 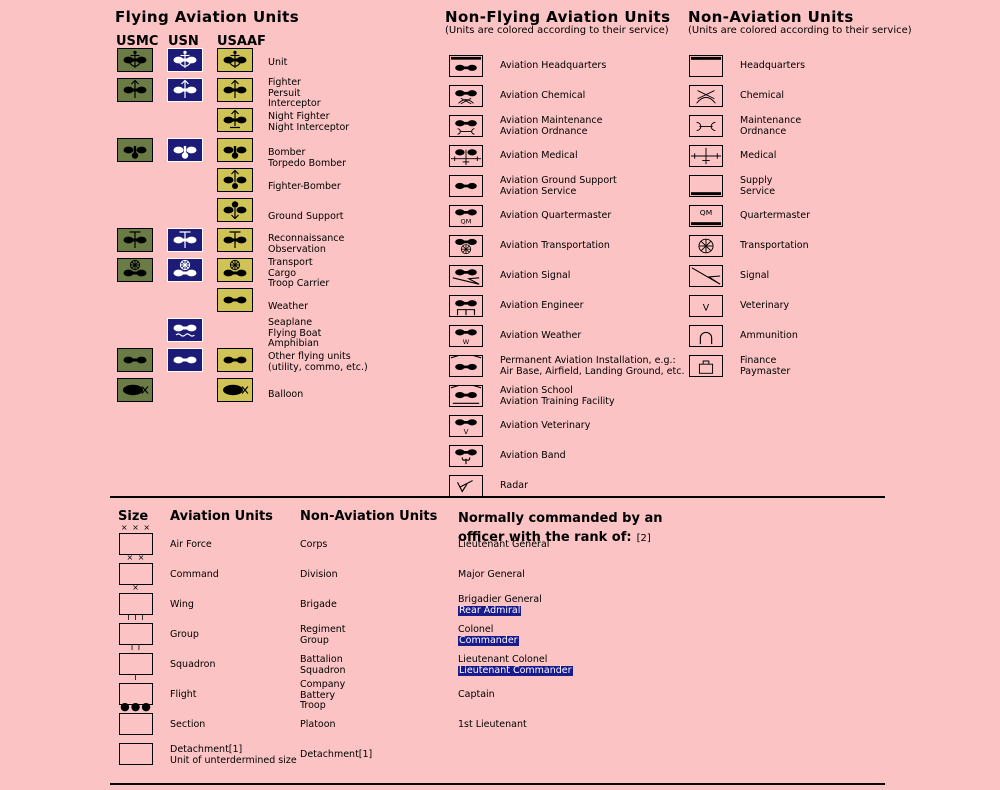 What do you see at coordinates (135, 270) in the screenshot?
I see `symbol-usmc-transport` at bounding box center [135, 270].